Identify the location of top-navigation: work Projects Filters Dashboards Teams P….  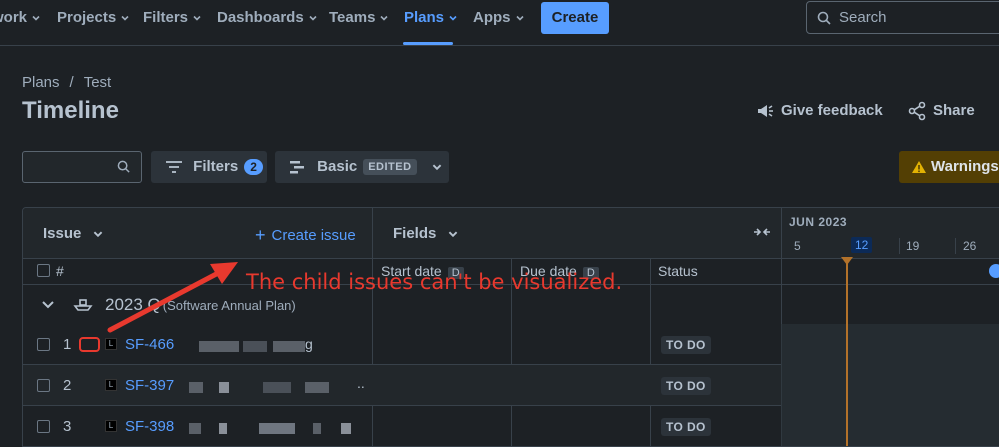
(499, 23).